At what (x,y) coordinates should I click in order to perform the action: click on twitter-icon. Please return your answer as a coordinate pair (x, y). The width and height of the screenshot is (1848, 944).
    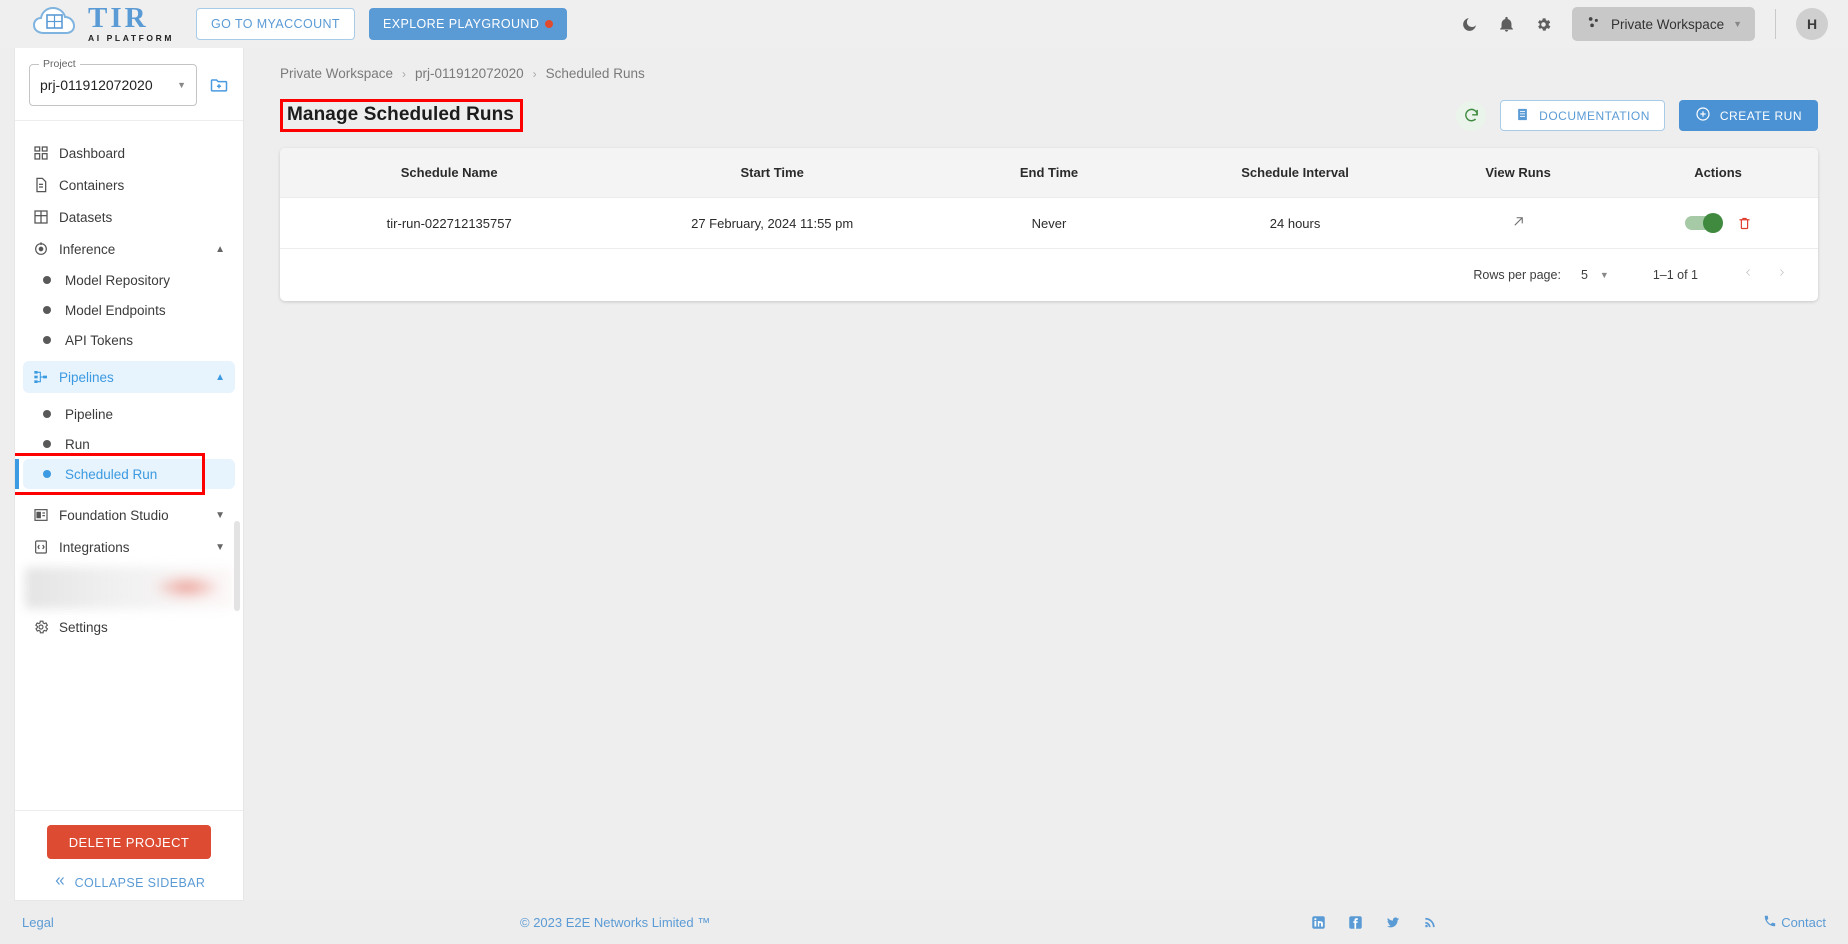
    Looking at the image, I should click on (1393, 922).